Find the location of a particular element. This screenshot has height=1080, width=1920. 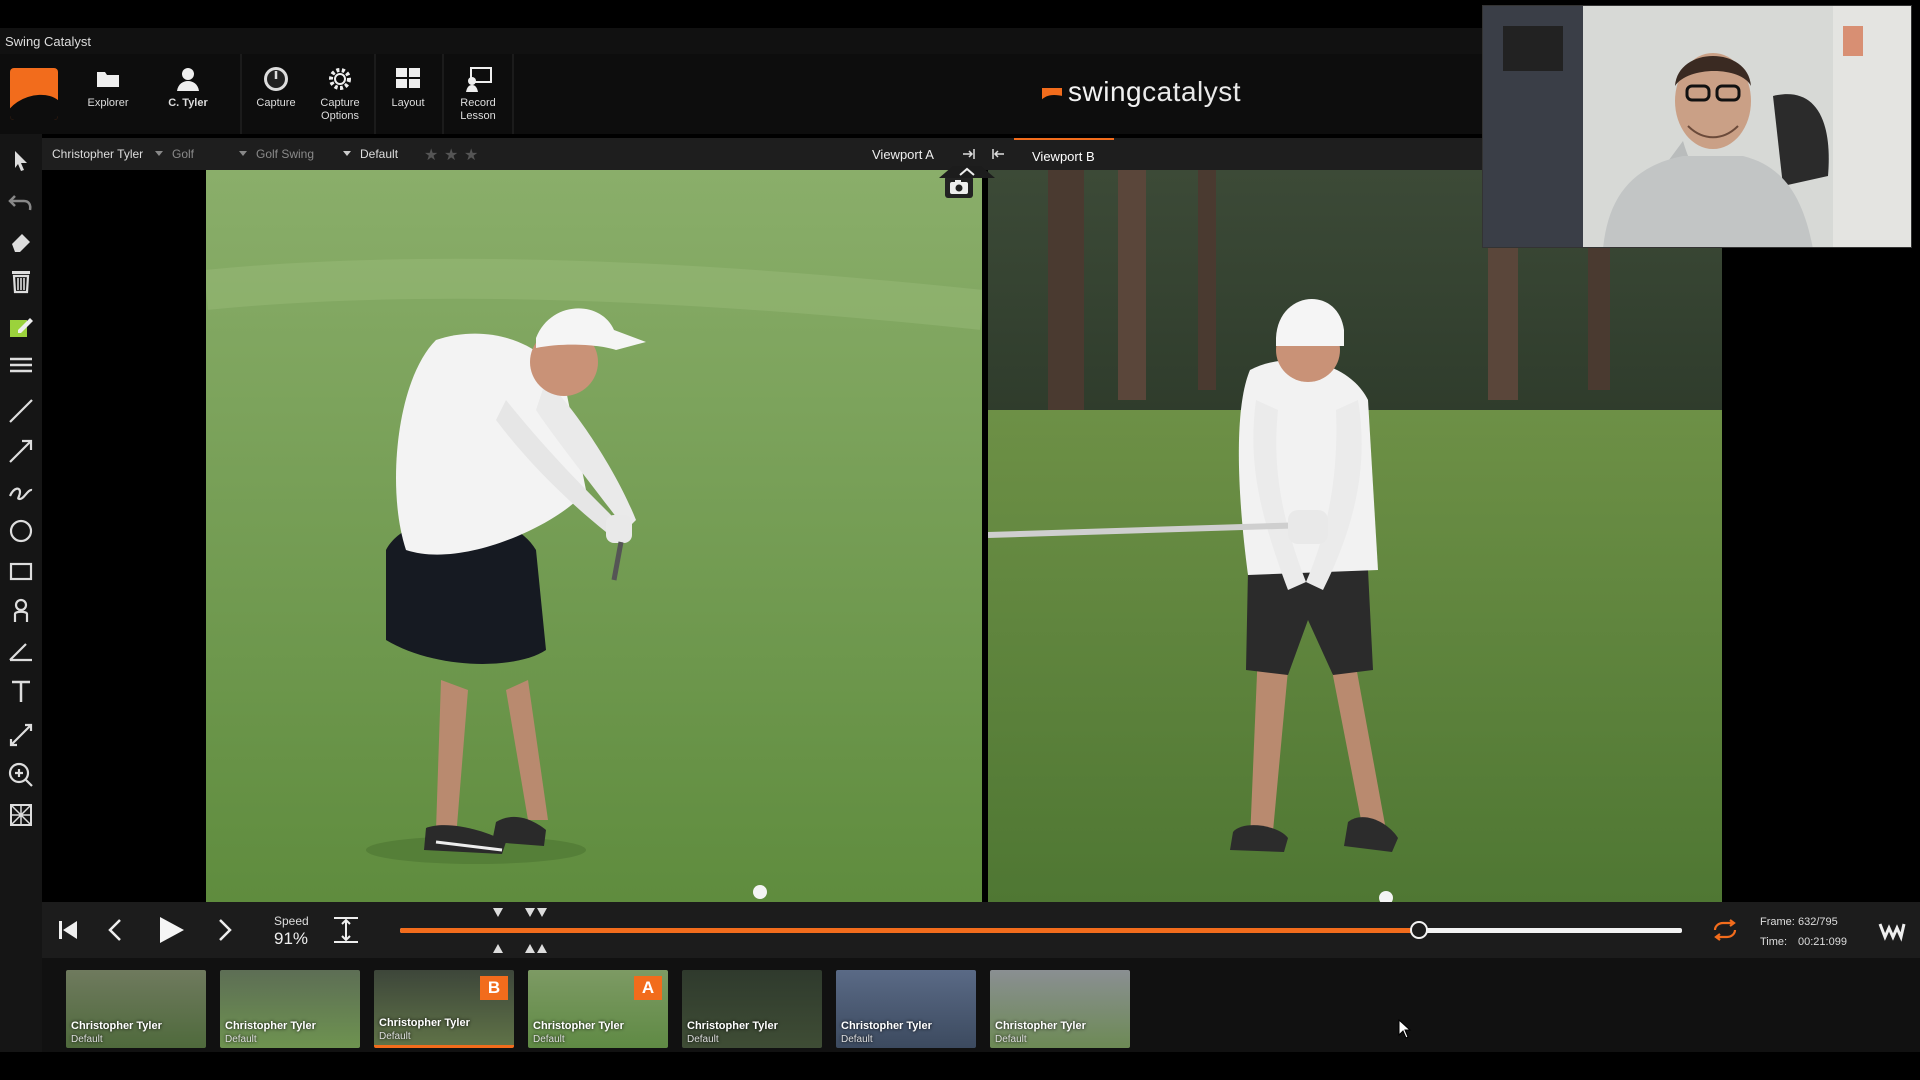

measure-tool is located at coordinates (21, 735).